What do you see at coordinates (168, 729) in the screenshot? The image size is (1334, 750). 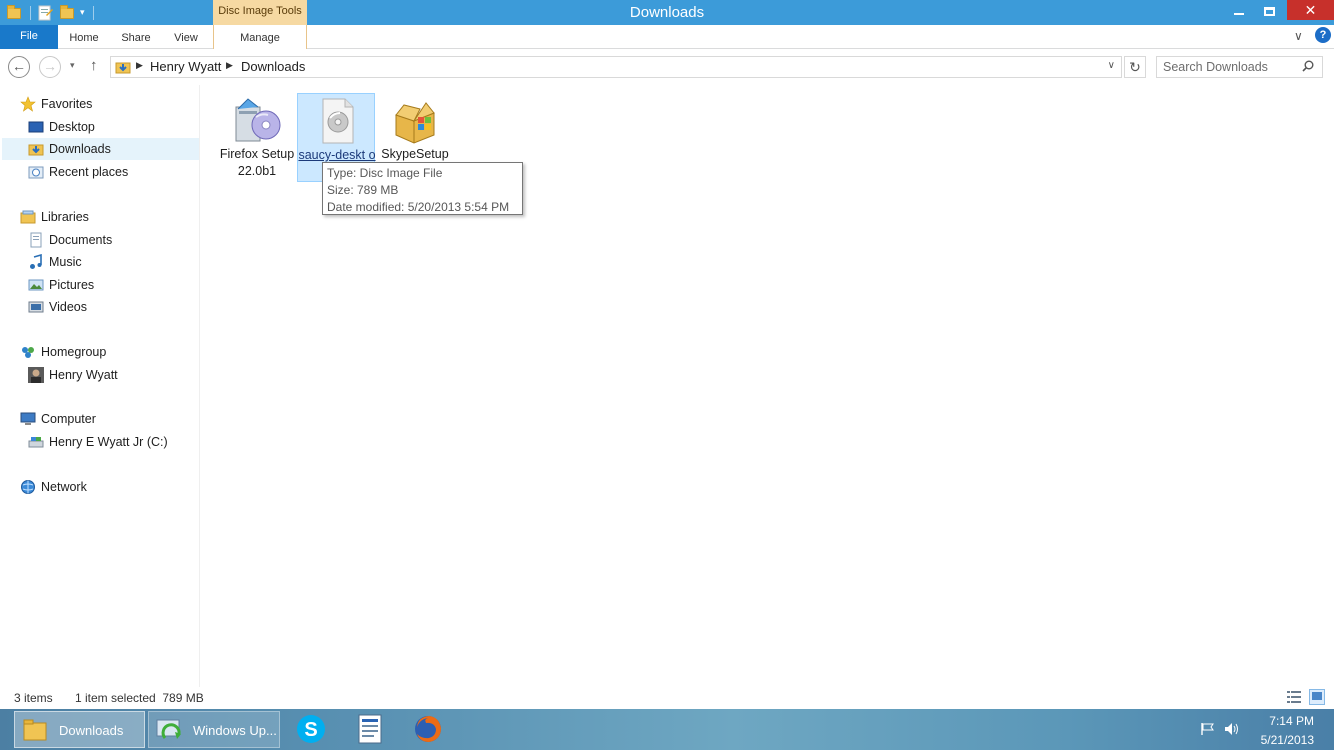 I see `windows-update-icon` at bounding box center [168, 729].